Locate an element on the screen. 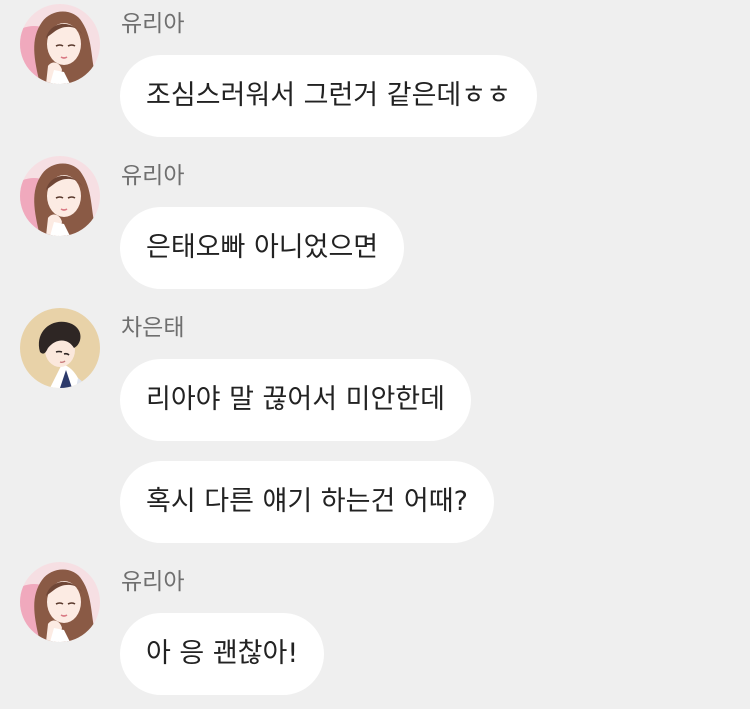  message-bubble: 아 응 괜찮아! is located at coordinates (222, 654).